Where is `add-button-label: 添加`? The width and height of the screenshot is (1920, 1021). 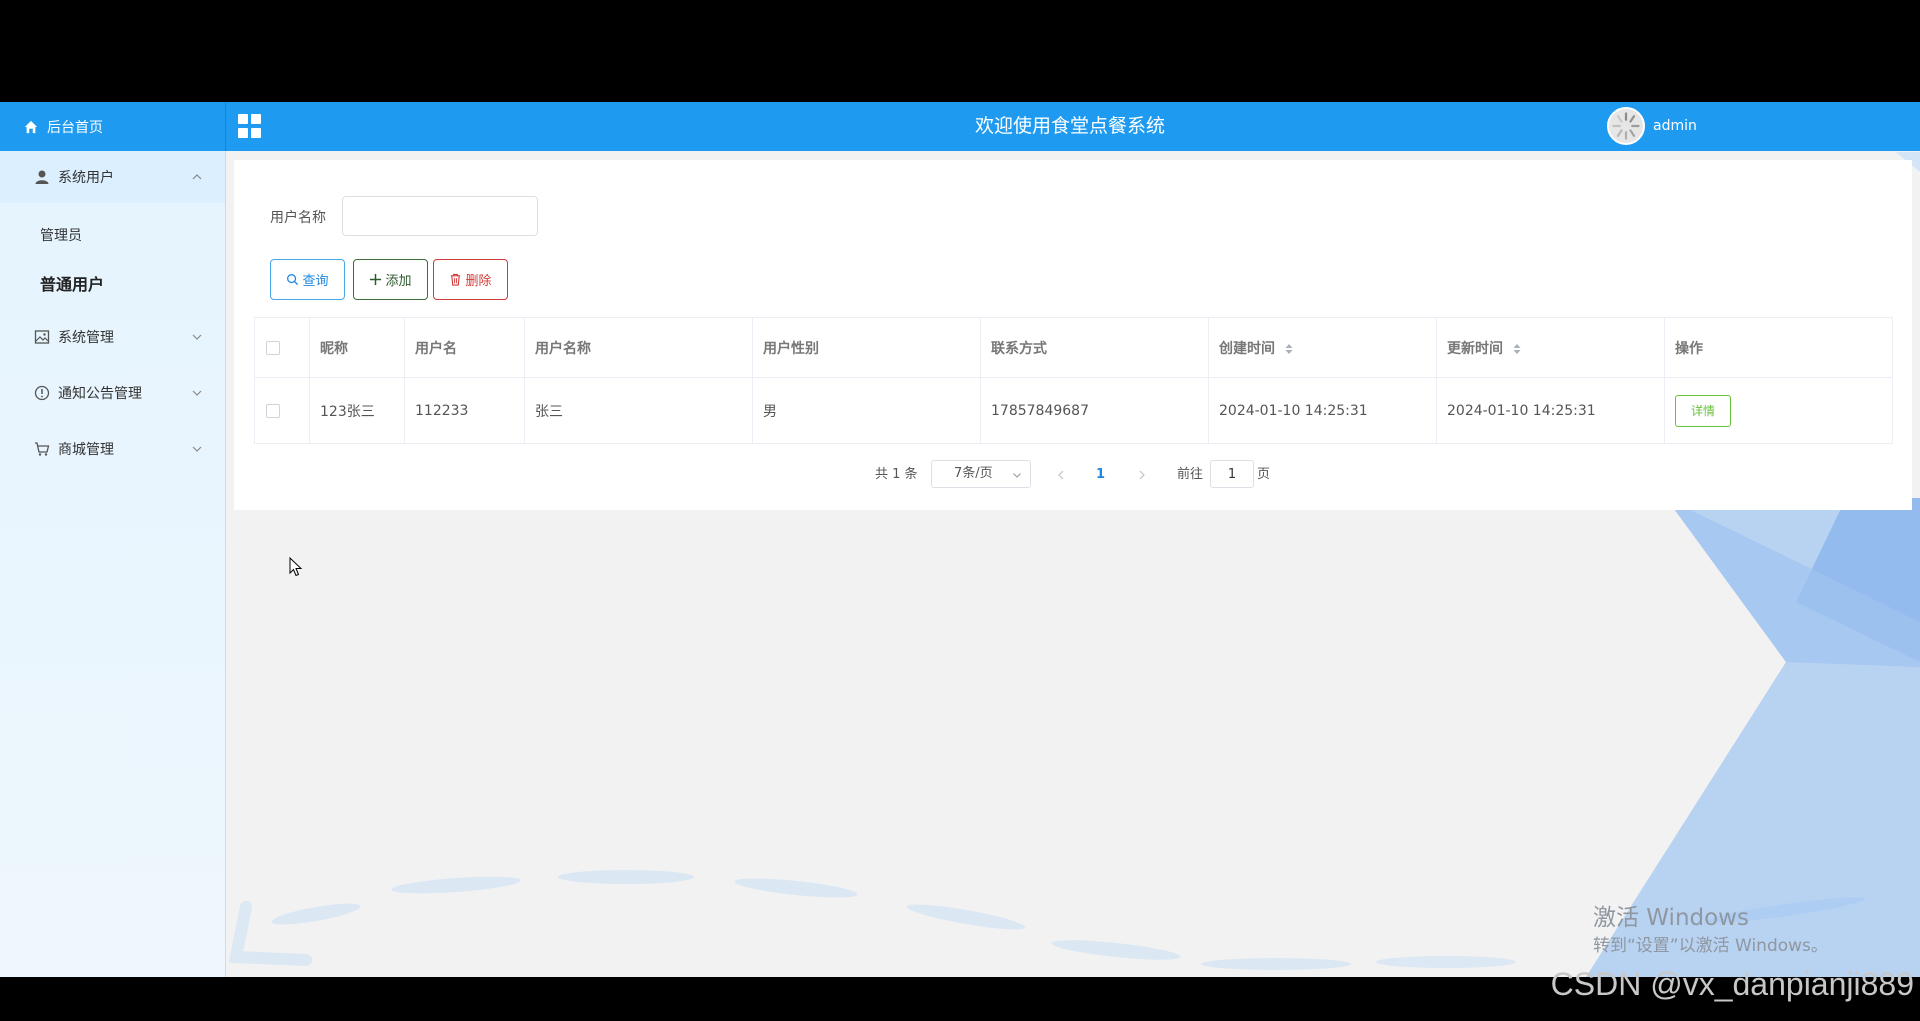
add-button-label: 添加 is located at coordinates (398, 281).